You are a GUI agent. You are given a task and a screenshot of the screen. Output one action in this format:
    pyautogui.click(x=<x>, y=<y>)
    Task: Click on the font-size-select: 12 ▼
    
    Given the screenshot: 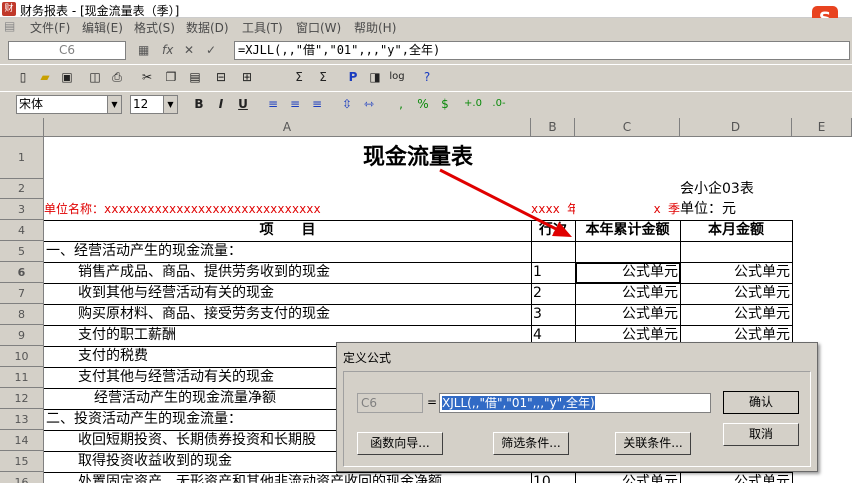 What is the action you would take?
    pyautogui.click(x=154, y=104)
    